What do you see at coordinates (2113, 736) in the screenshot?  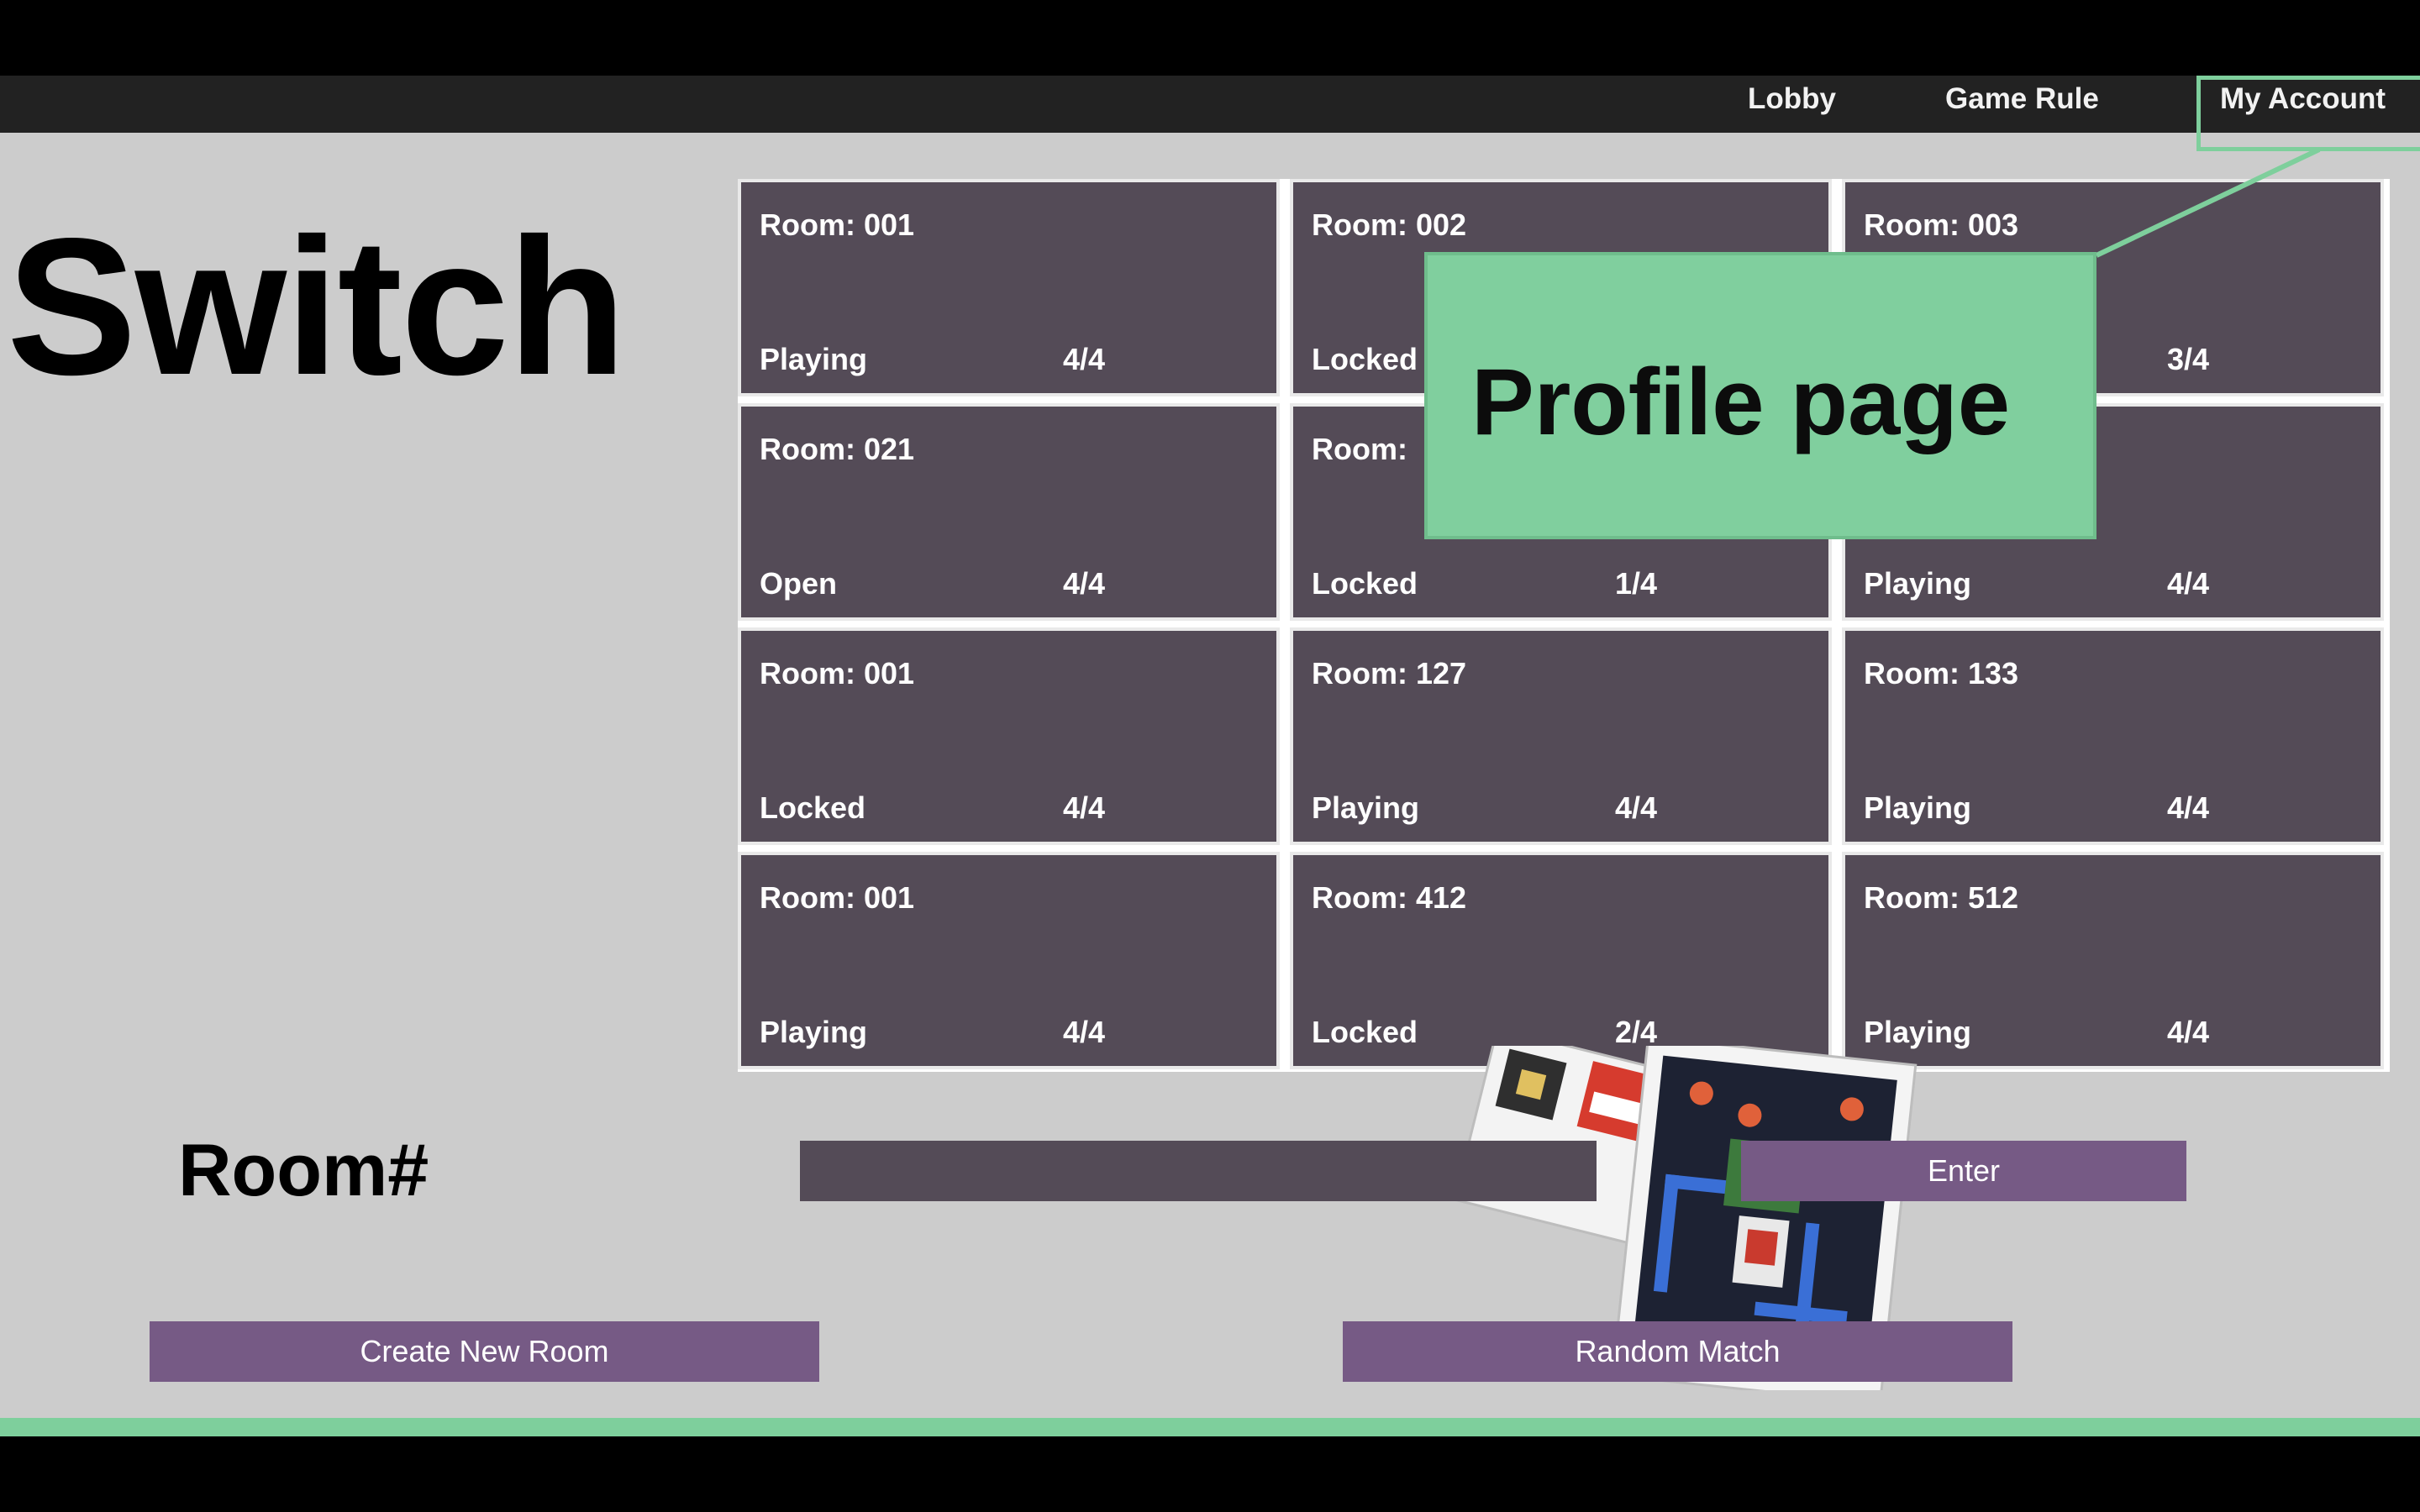 I see `room-tile: Room: 133 Playing 4/4` at bounding box center [2113, 736].